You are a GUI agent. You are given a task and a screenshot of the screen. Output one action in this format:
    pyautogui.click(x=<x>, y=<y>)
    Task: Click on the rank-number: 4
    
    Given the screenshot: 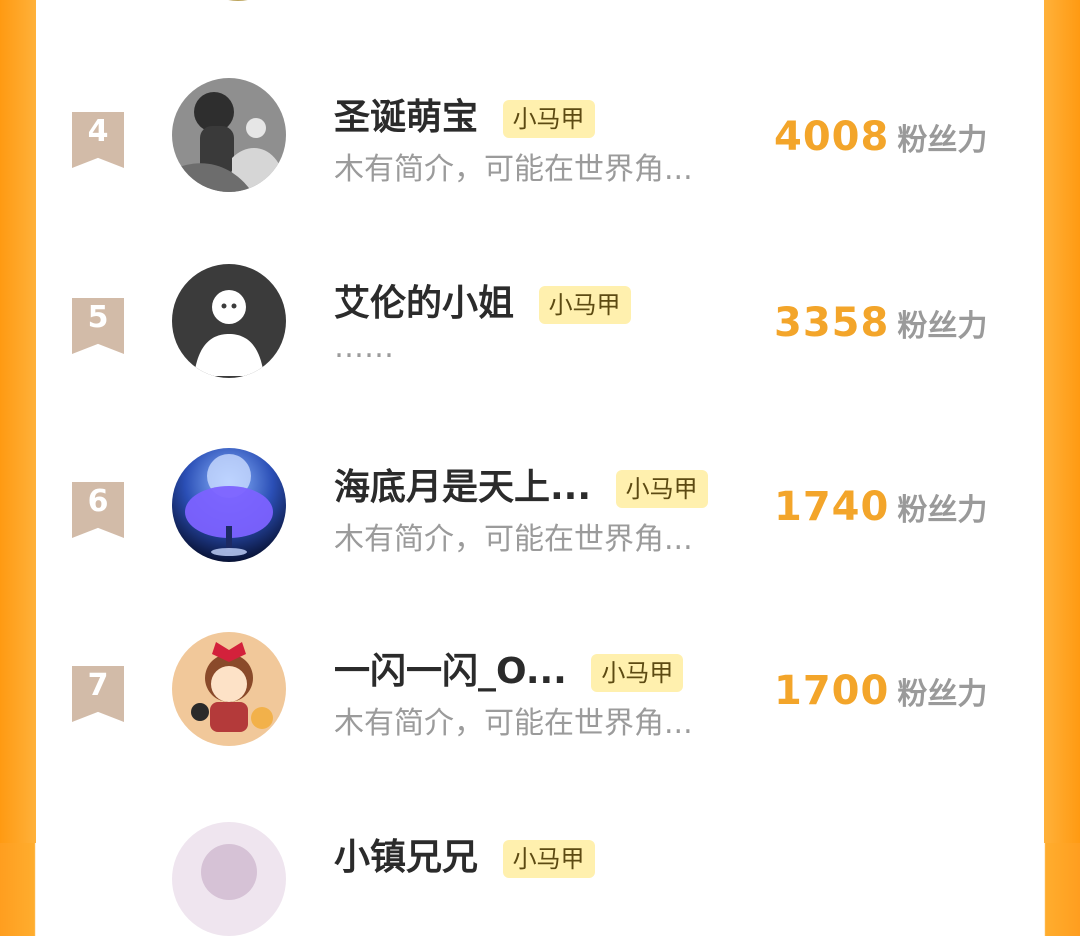 What is the action you would take?
    pyautogui.click(x=98, y=131)
    